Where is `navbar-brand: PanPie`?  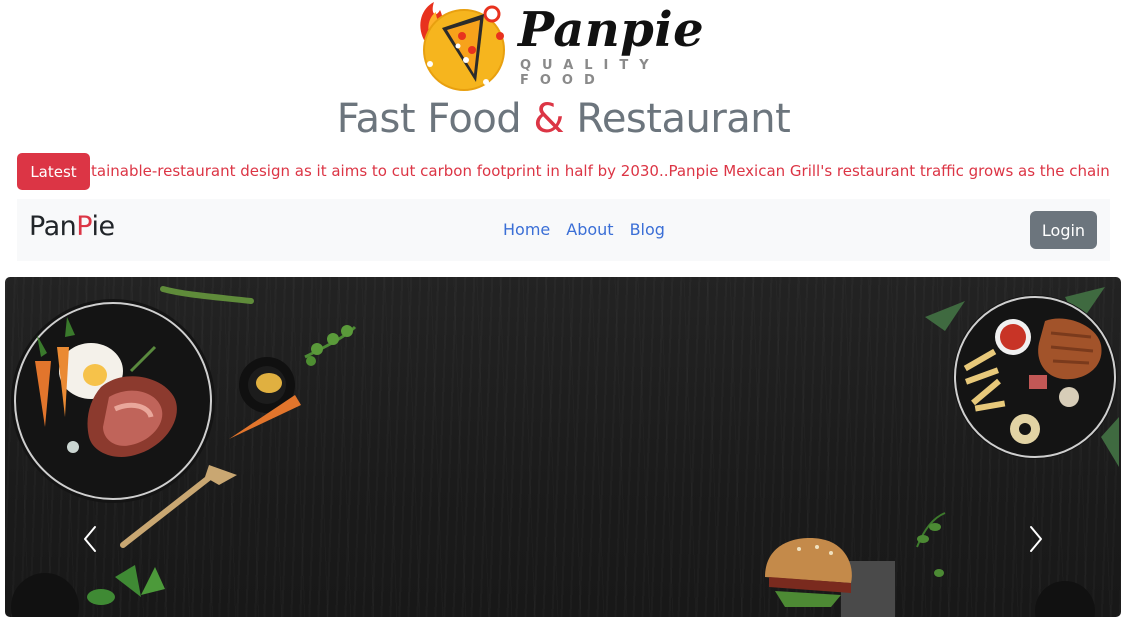
navbar-brand: PanPie is located at coordinates (72, 226).